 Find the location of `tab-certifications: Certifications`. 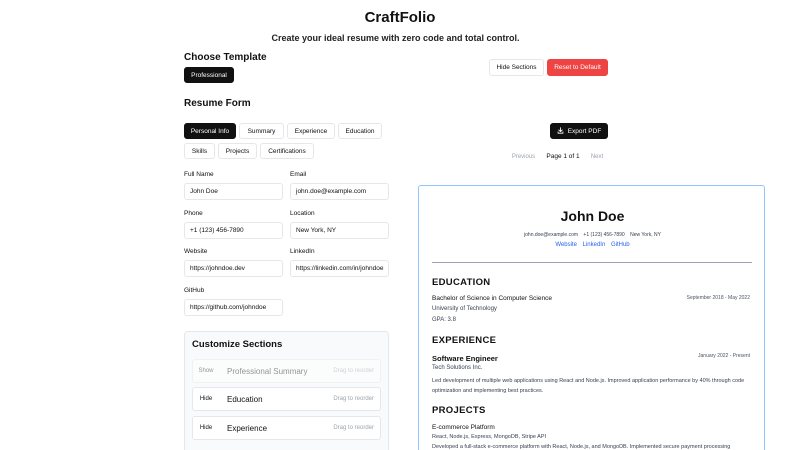

tab-certifications: Certifications is located at coordinates (287, 151).